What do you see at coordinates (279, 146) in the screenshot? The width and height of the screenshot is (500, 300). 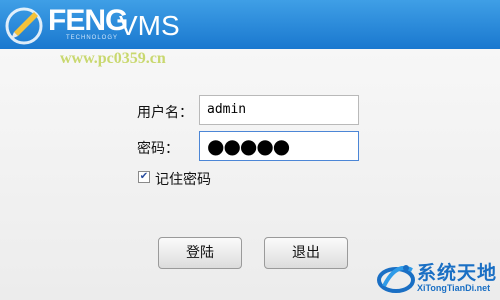 I see `password-input: ●●●●●` at bounding box center [279, 146].